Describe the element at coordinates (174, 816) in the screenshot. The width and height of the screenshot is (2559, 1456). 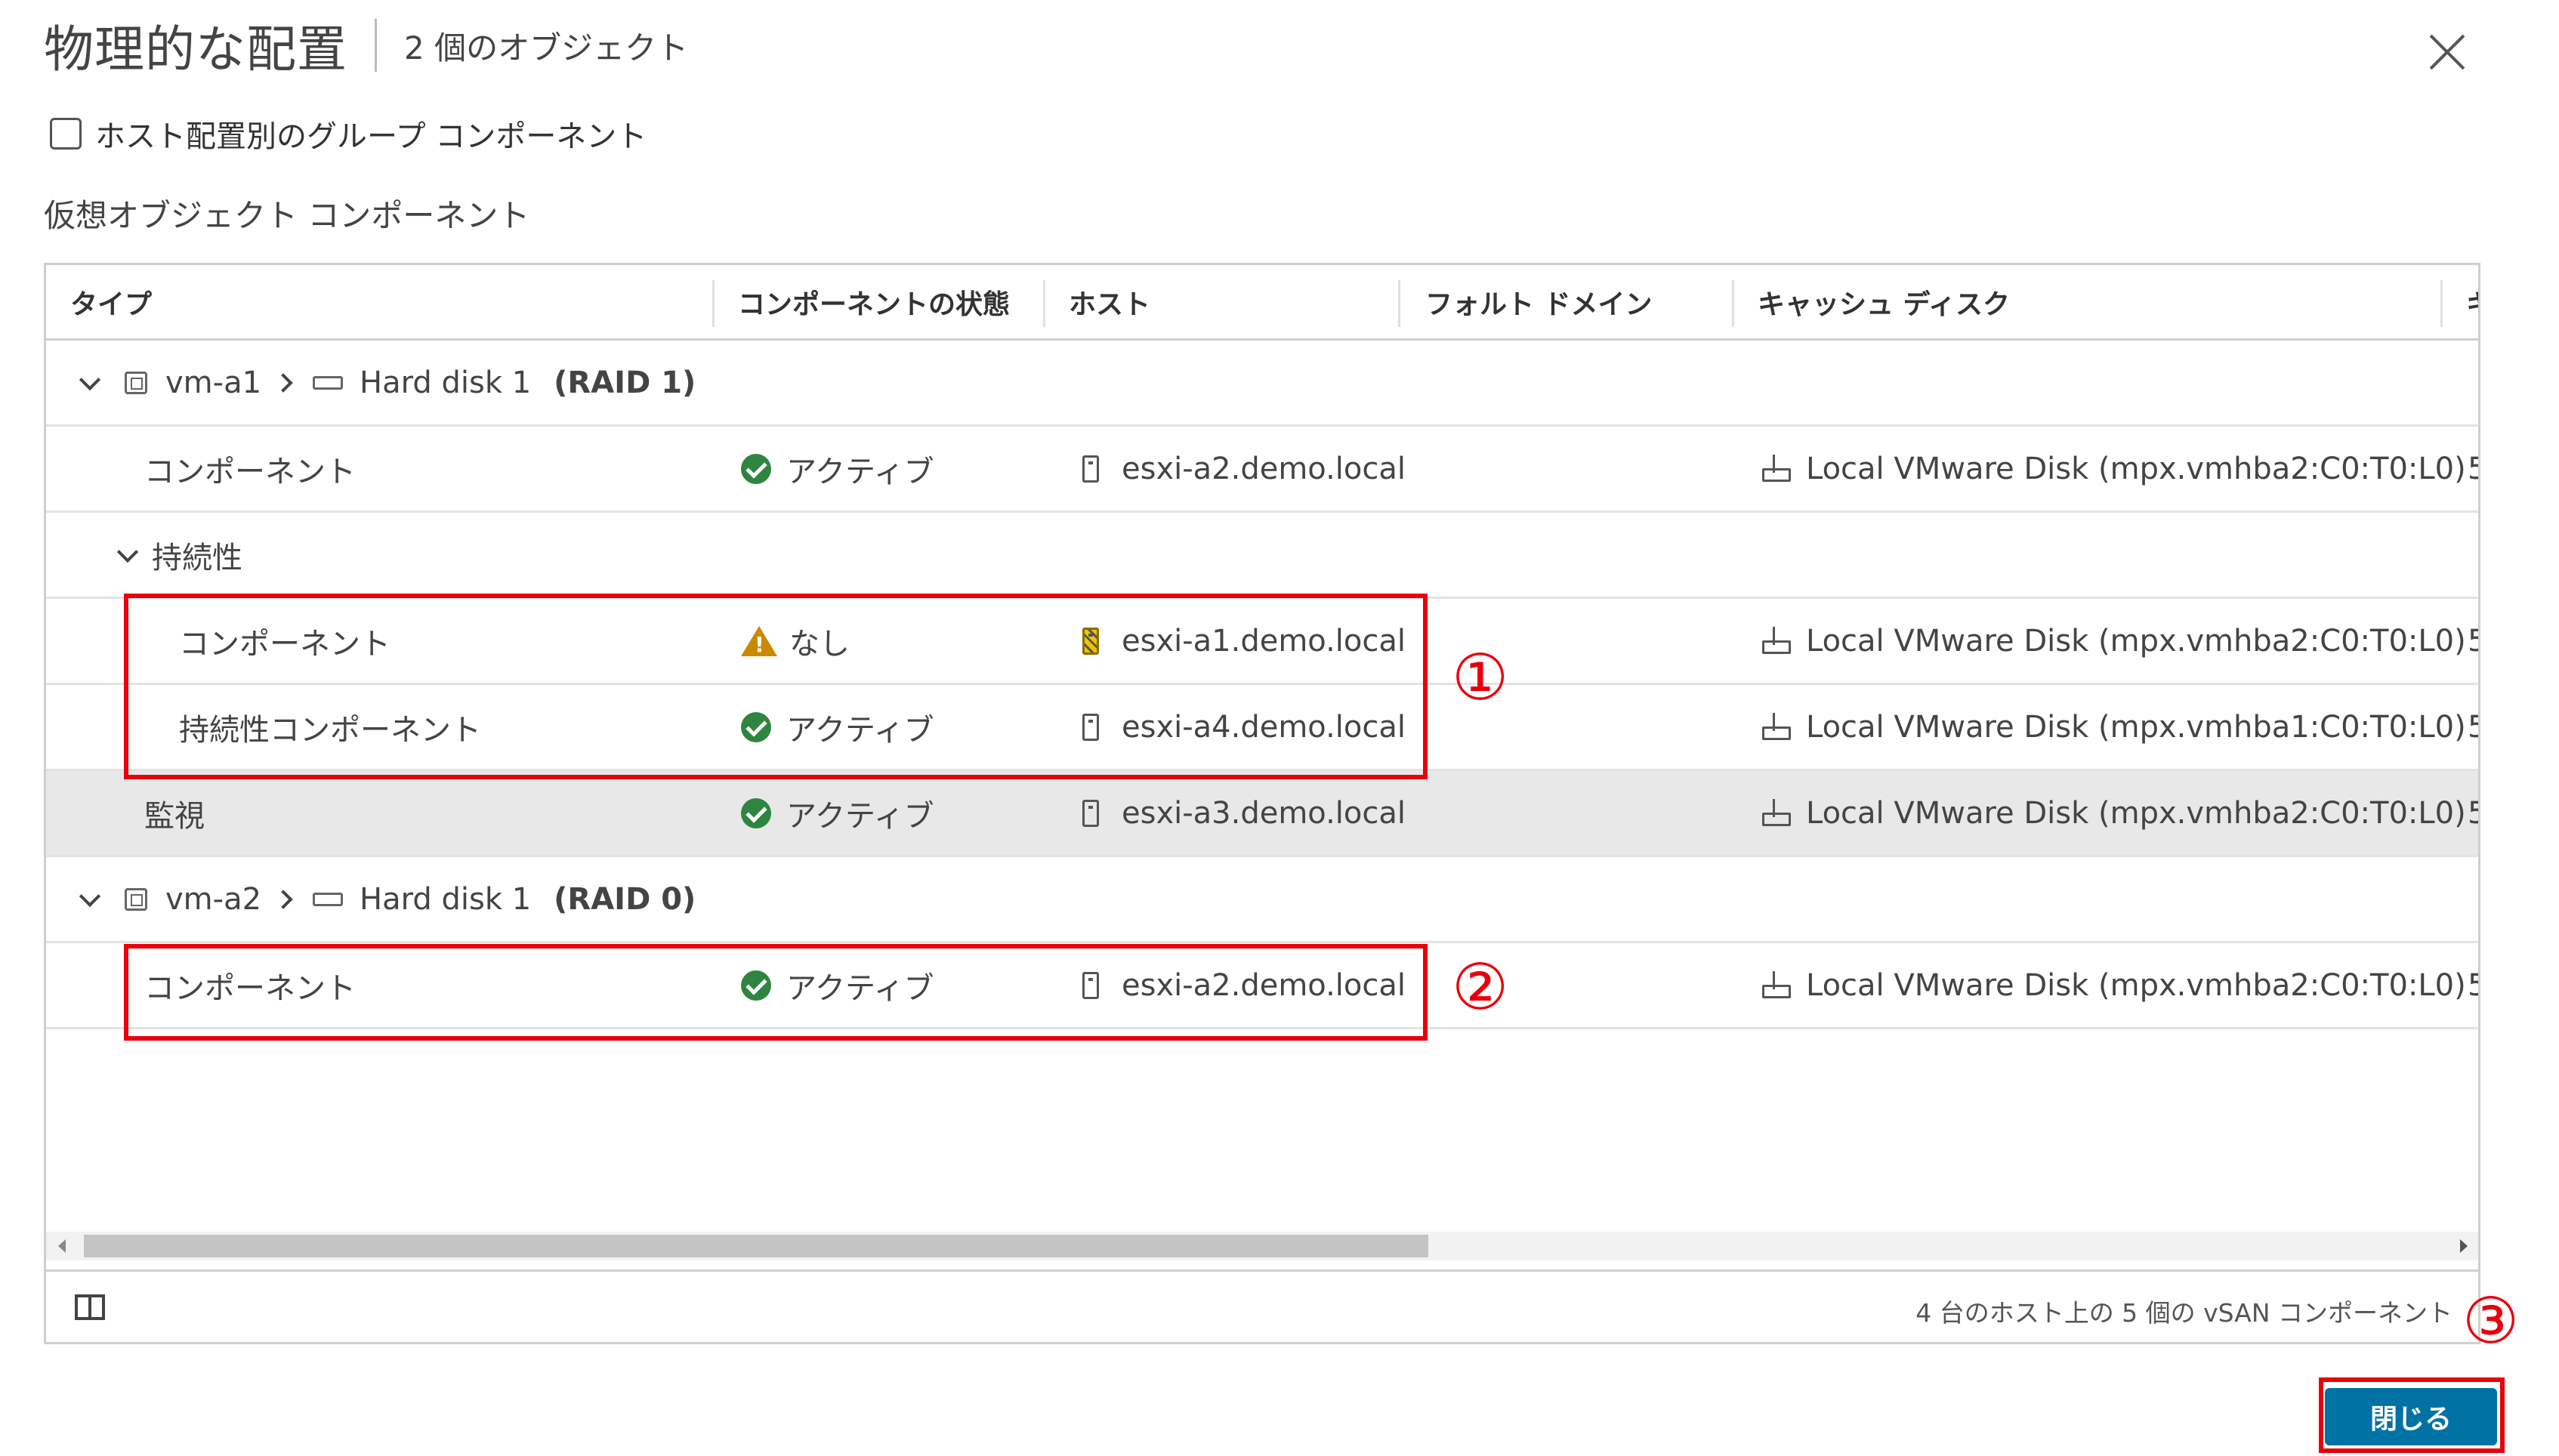
I see `cell-type: 監視` at that location.